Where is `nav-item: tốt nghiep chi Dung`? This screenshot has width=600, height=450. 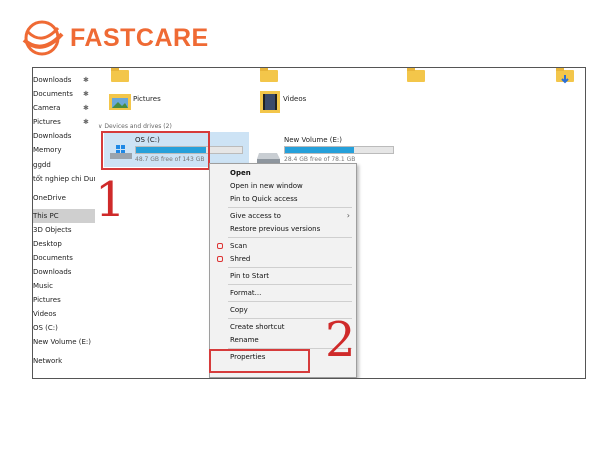 nav-item: tốt nghiep chi Dung is located at coordinates (64, 179).